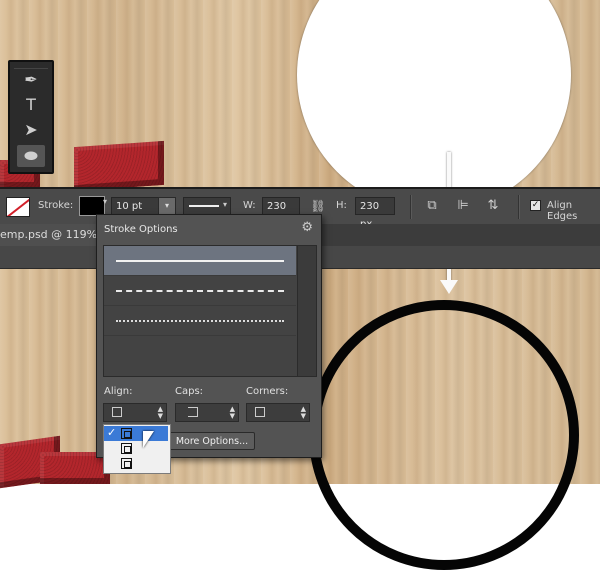 The height and width of the screenshot is (570, 600). I want to click on path-arrangement-icon: ⇅, so click(493, 206).